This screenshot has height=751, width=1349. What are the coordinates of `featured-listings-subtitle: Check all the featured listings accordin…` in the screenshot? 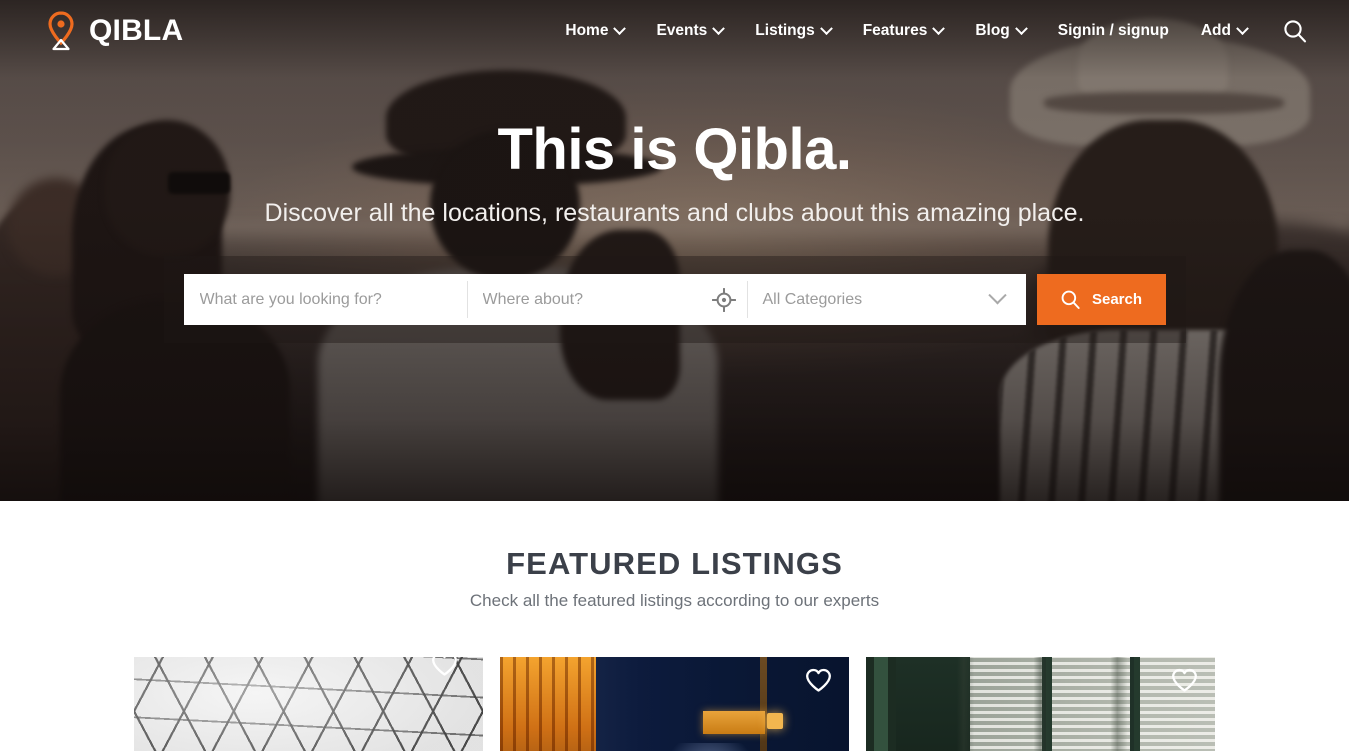 It's located at (674, 601).